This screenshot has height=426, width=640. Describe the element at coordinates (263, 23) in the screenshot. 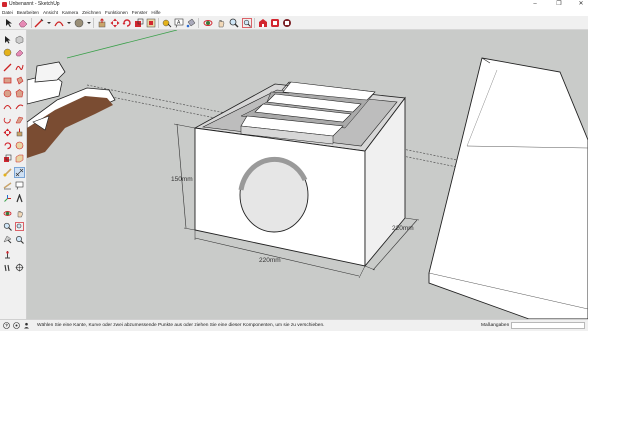

I see `warehouse-icon` at that location.